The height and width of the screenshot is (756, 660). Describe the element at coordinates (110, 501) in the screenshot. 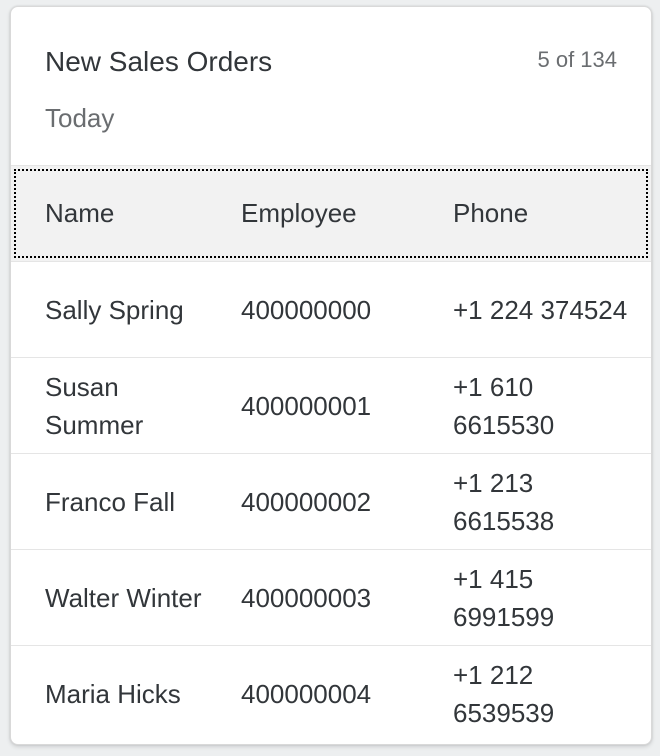

I see `cell-name: Franco Fall` at that location.